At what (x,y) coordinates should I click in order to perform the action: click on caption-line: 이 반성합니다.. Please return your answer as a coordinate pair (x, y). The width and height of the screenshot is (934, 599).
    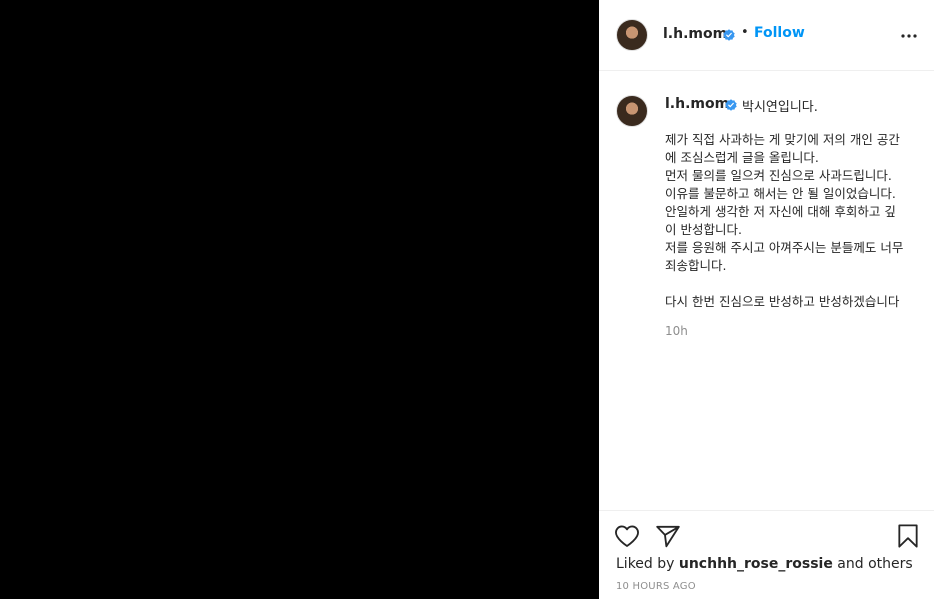
    Looking at the image, I should click on (703, 229).